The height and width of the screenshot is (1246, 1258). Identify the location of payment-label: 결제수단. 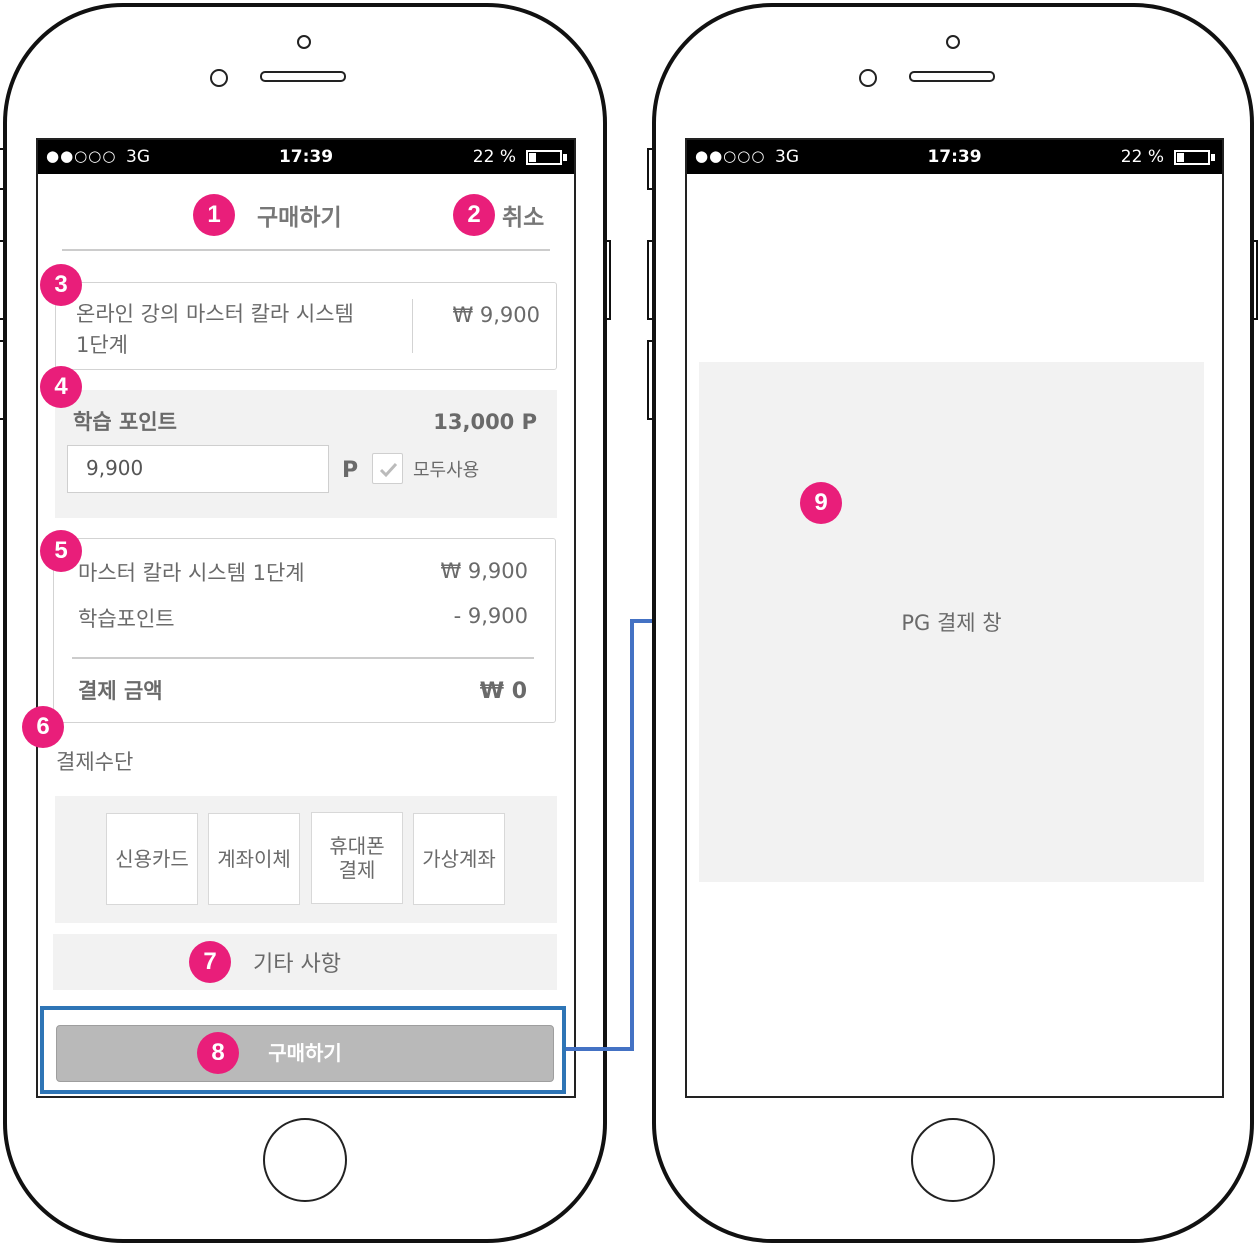
(95, 762).